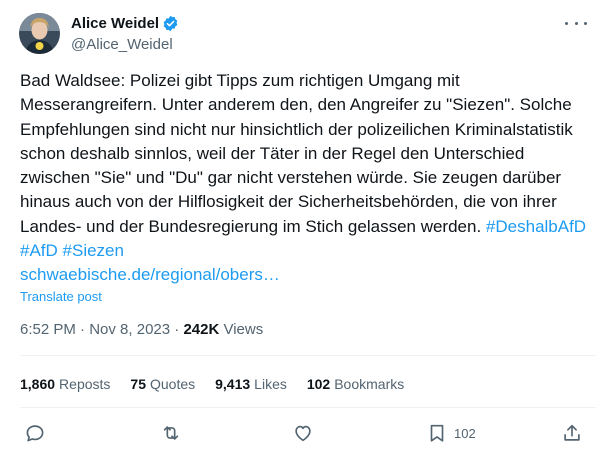 This screenshot has width=610, height=475. I want to click on repost-button, so click(171, 433).